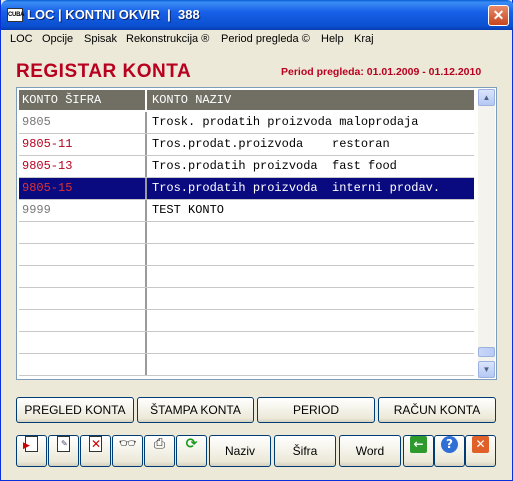 The image size is (513, 481). Describe the element at coordinates (437, 410) in the screenshot. I see `racun-konta-button: RAČUN KONTA` at that location.